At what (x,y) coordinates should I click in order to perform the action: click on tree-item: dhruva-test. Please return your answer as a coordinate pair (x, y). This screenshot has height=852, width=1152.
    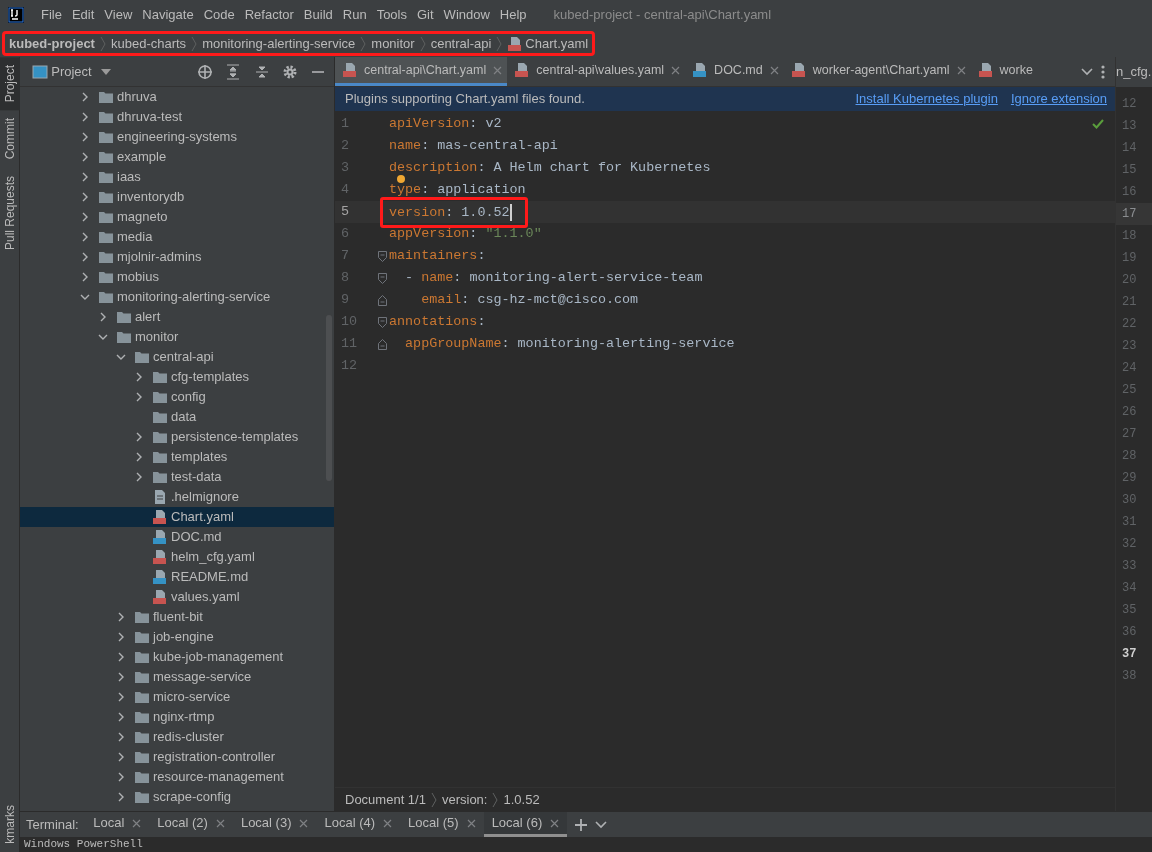
    Looking at the image, I should click on (177, 117).